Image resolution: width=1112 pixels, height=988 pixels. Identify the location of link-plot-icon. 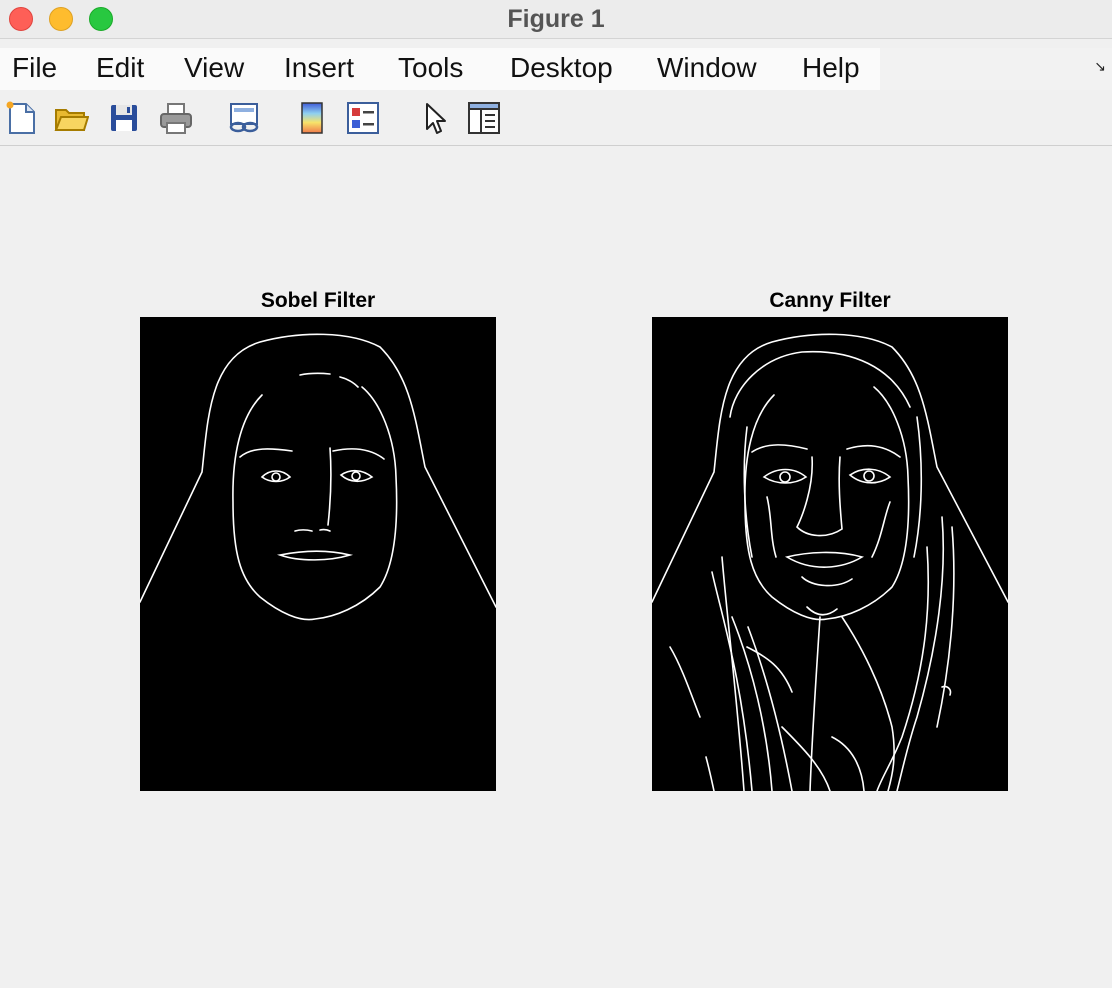
(244, 118).